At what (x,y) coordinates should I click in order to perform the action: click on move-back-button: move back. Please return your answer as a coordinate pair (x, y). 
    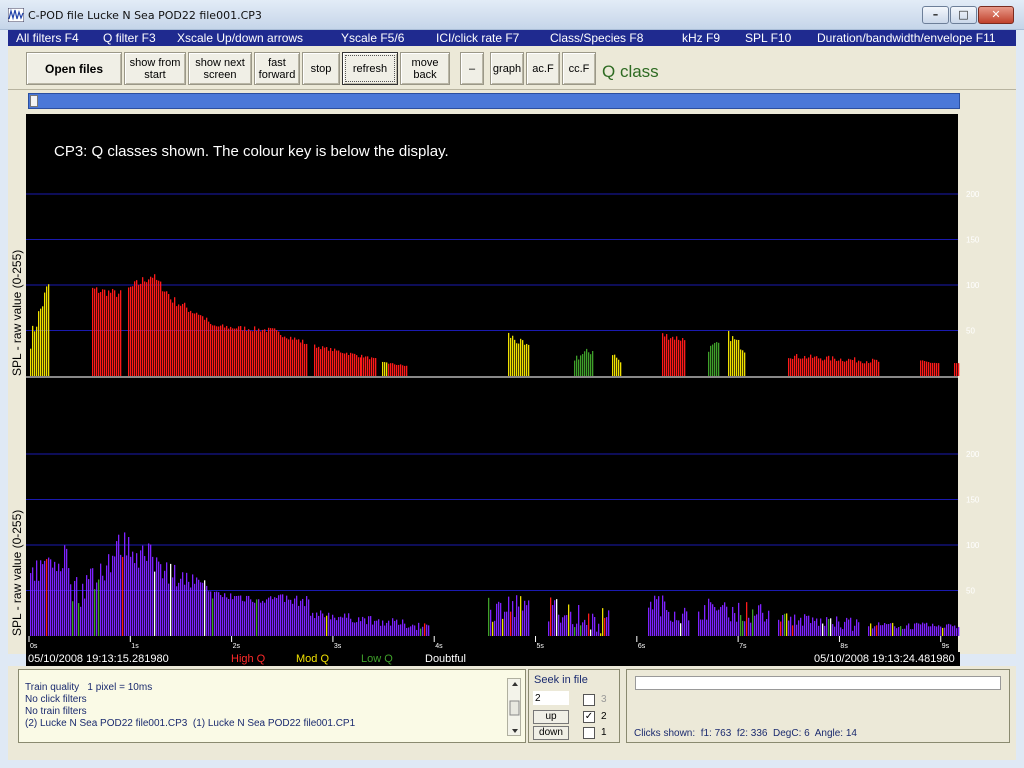
    Looking at the image, I should click on (425, 68).